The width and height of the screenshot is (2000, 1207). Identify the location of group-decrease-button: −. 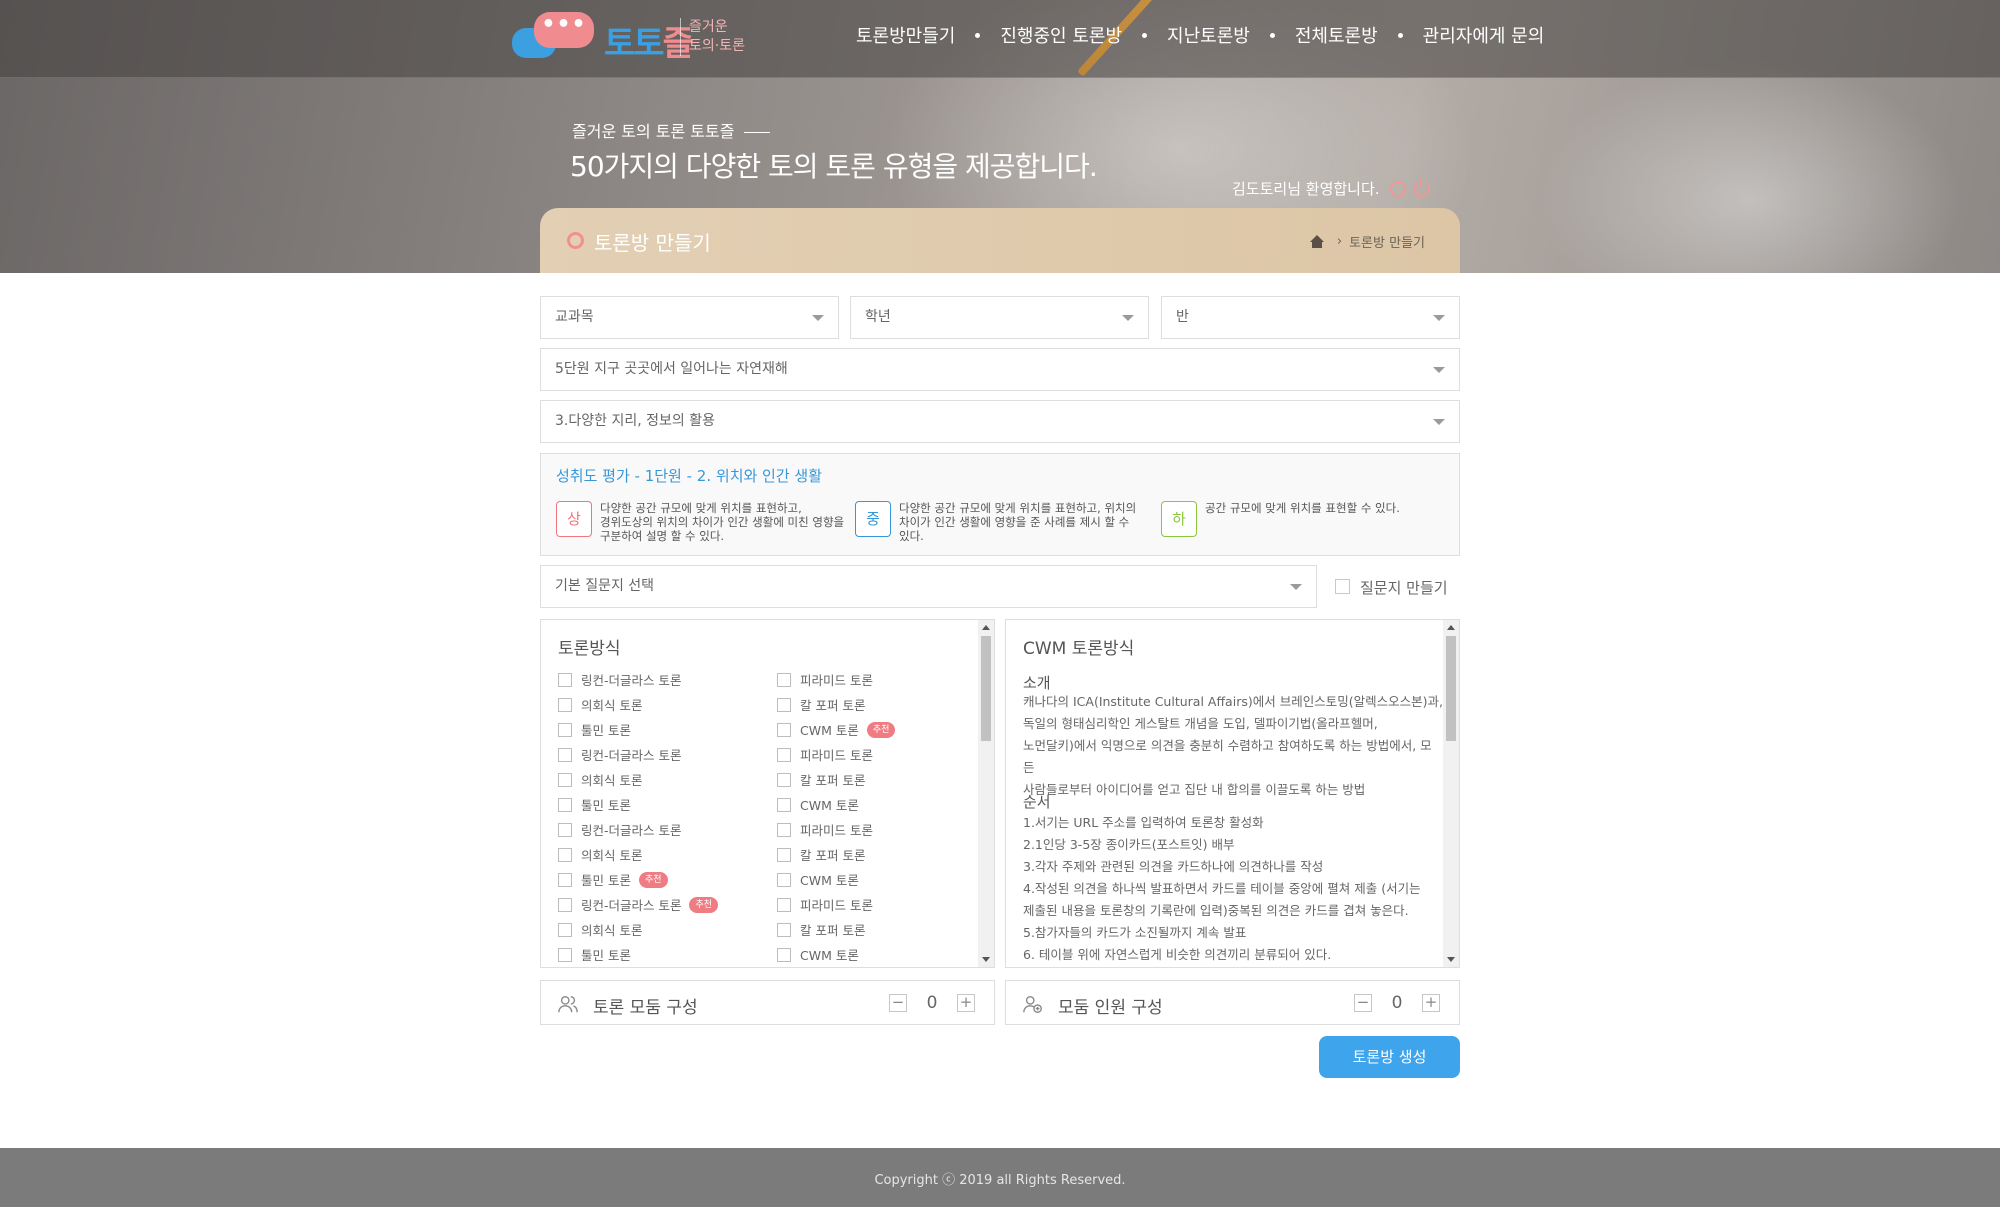
(898, 1003).